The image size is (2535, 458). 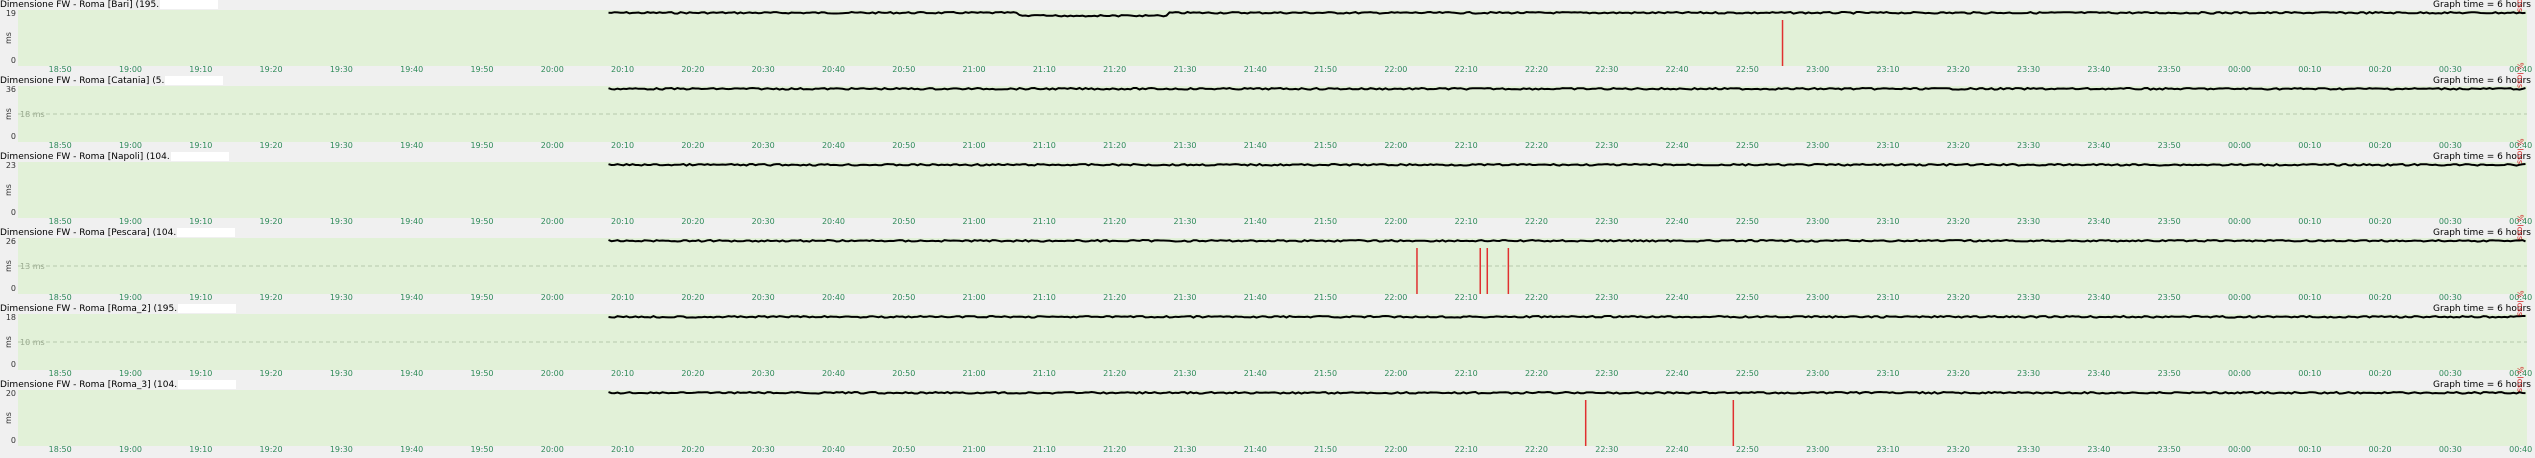 I want to click on latency-chart: 10 ms, so click(x=1272, y=330).